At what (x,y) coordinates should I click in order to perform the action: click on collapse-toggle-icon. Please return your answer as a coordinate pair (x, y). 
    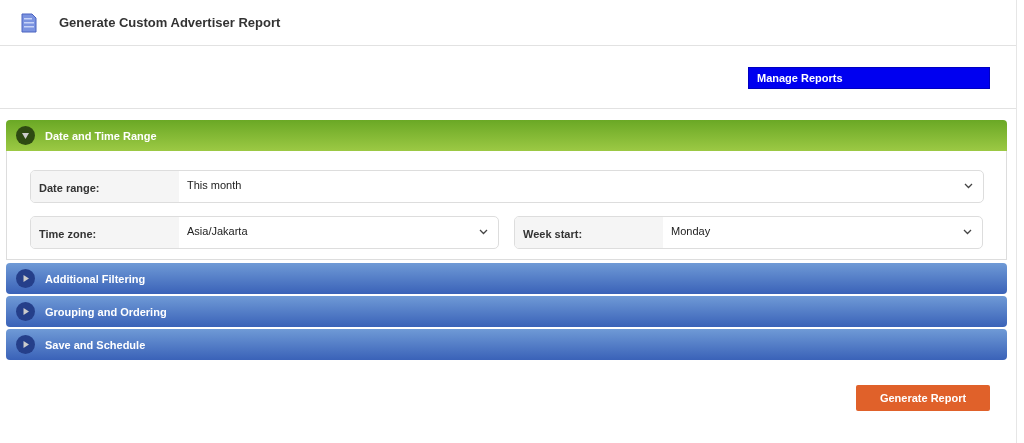
    Looking at the image, I should click on (25, 135).